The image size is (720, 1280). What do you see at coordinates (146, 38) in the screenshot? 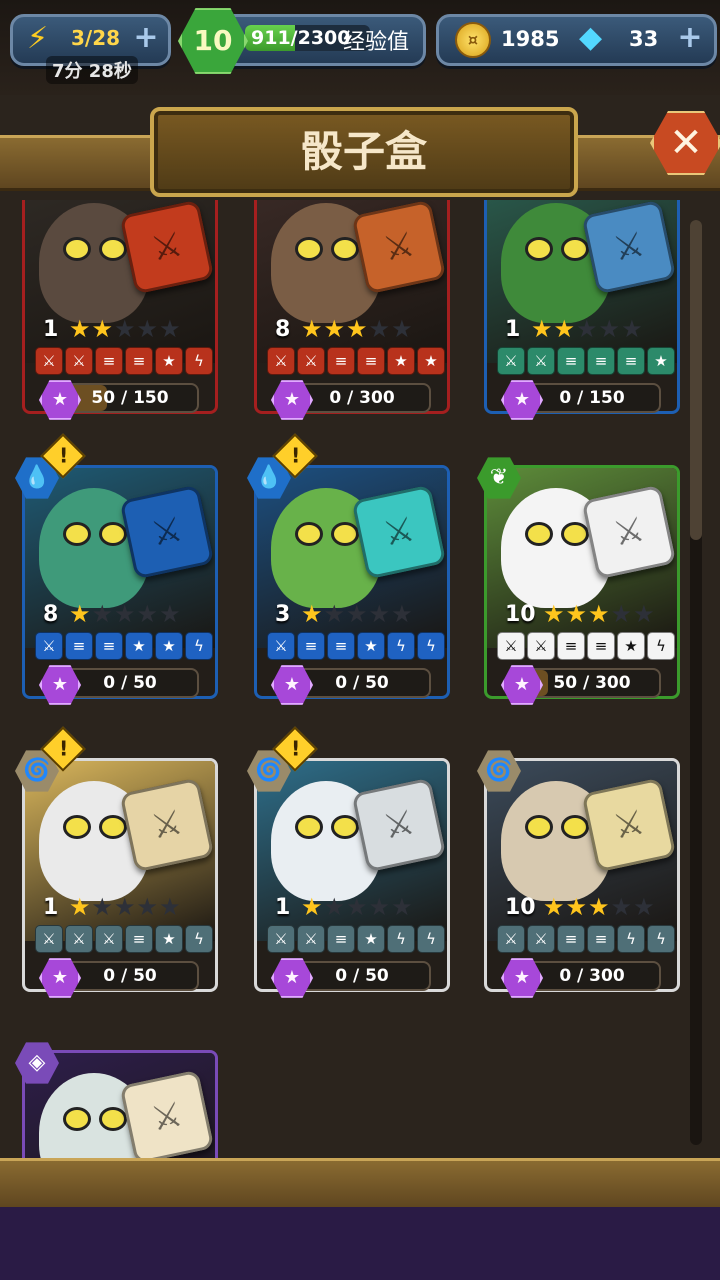
I see `add-energy-icon: +` at bounding box center [146, 38].